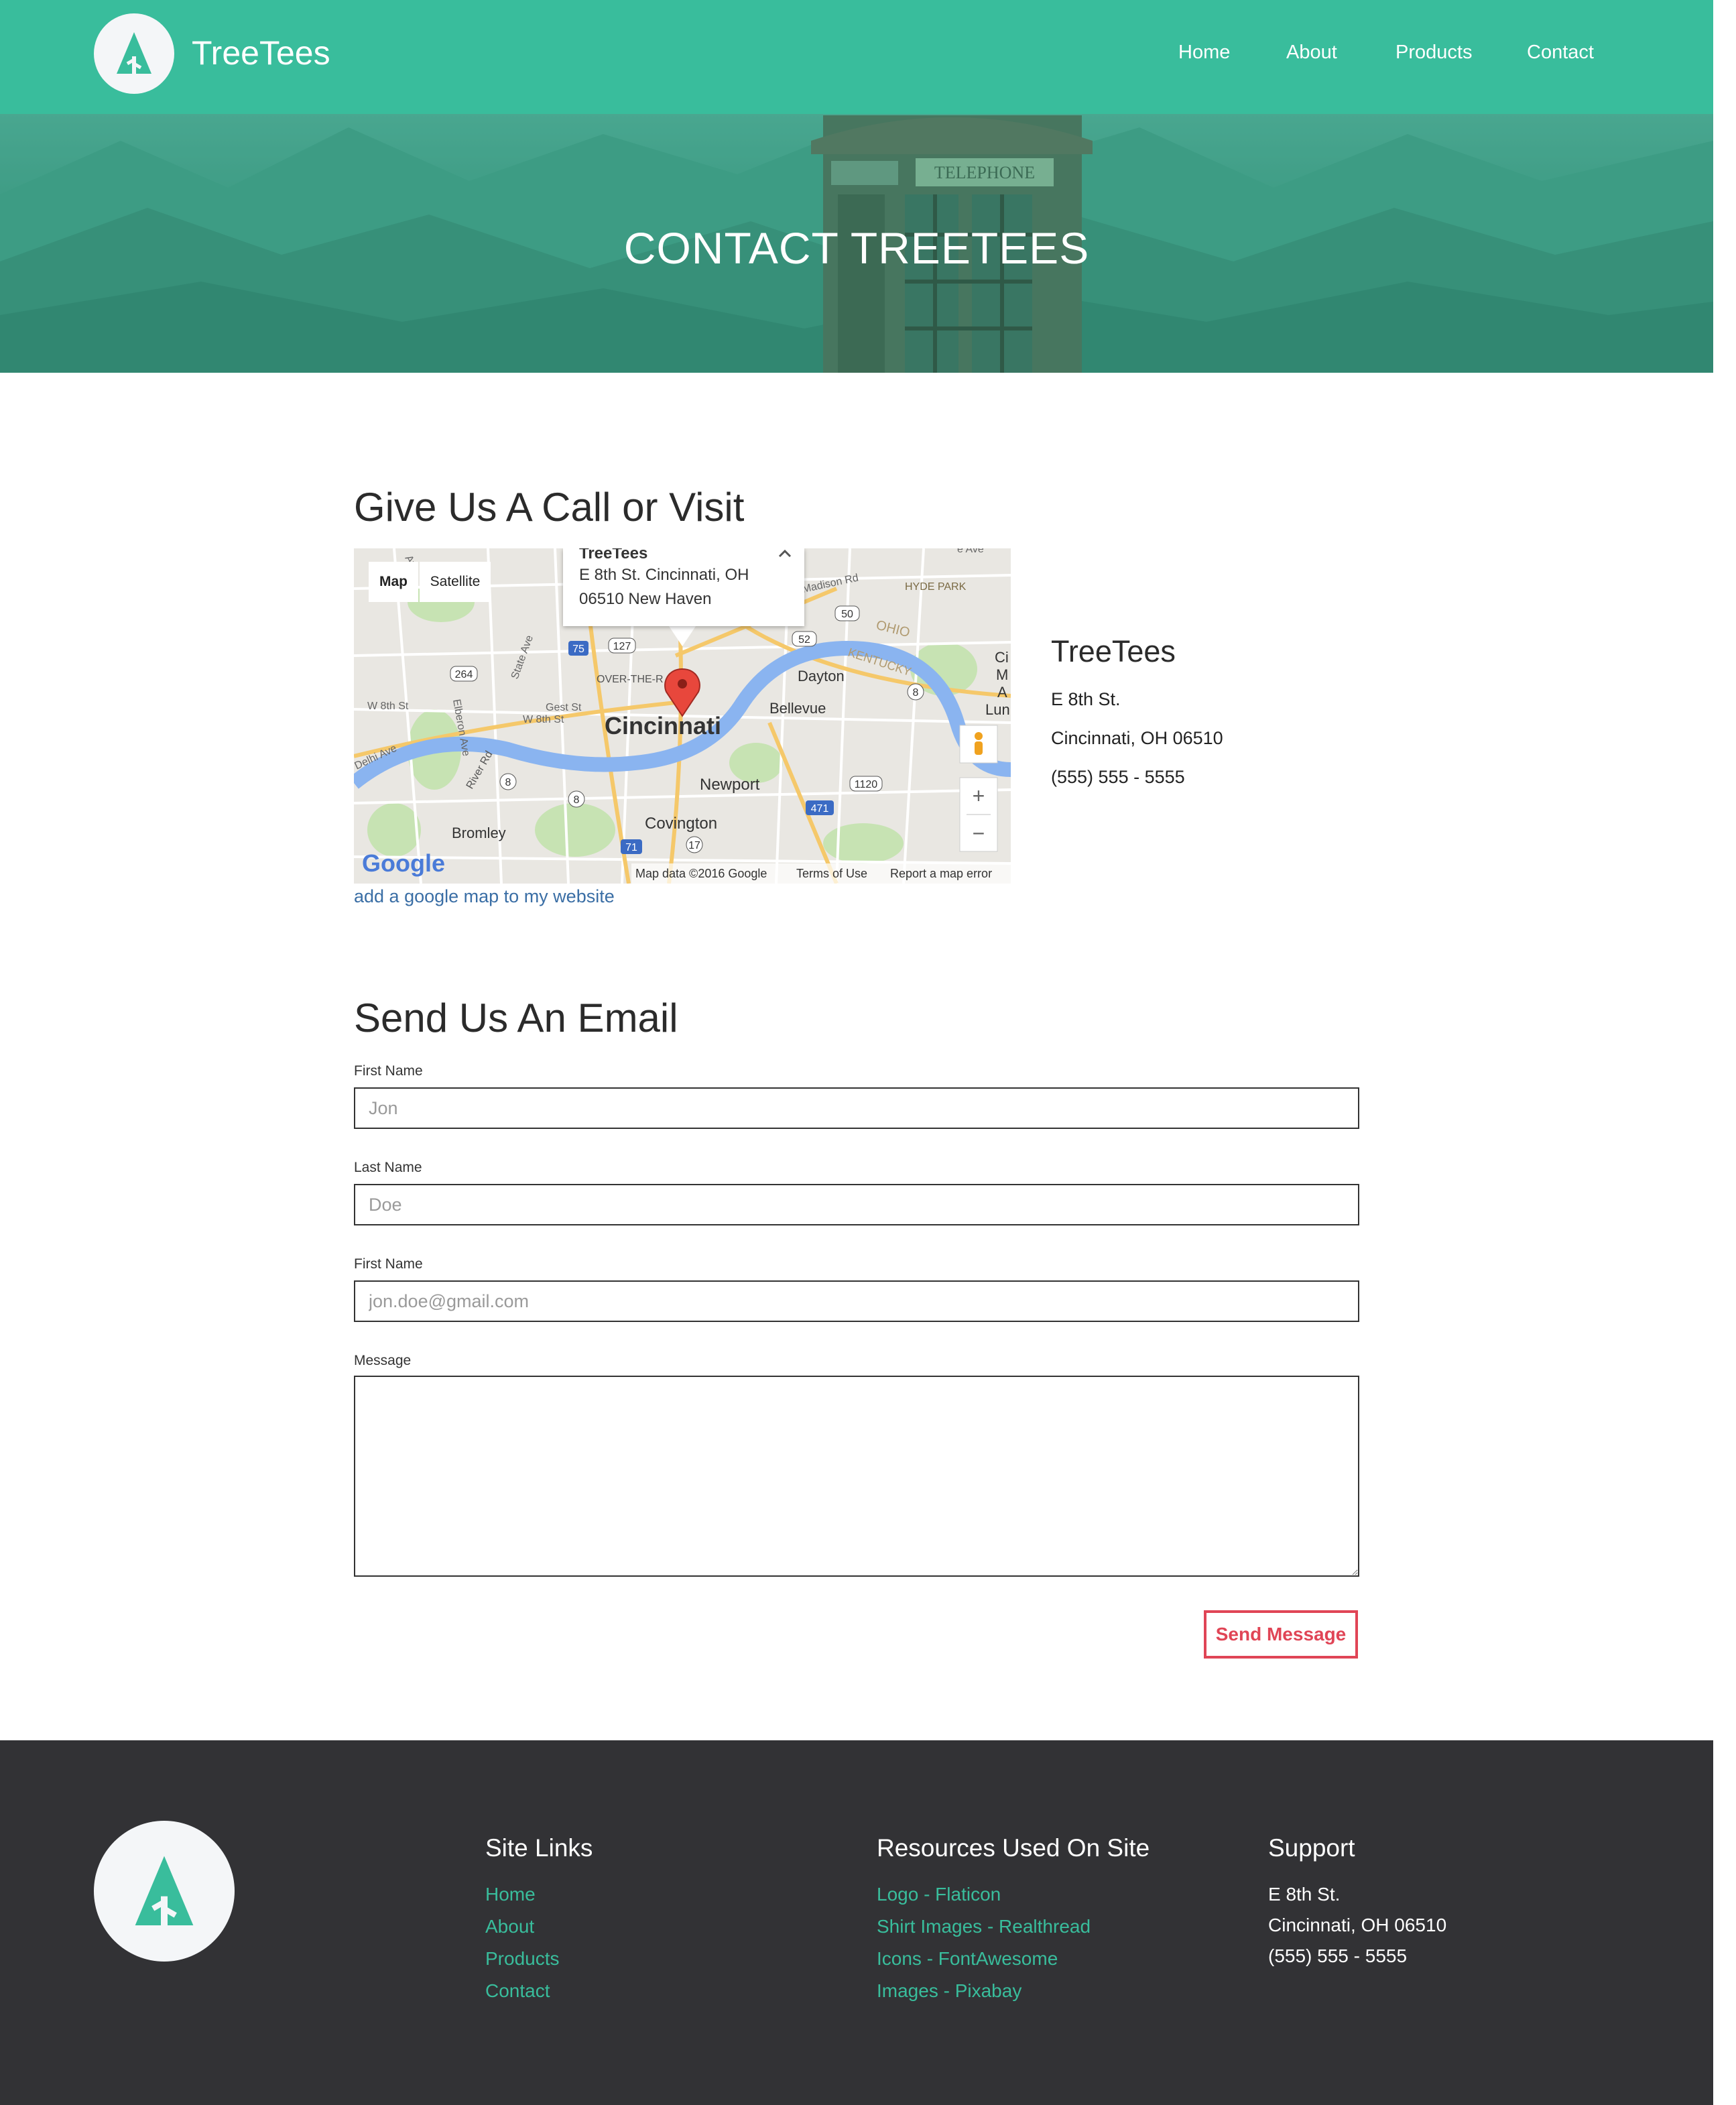 This screenshot has height=2105, width=1736. I want to click on logo, so click(134, 54).